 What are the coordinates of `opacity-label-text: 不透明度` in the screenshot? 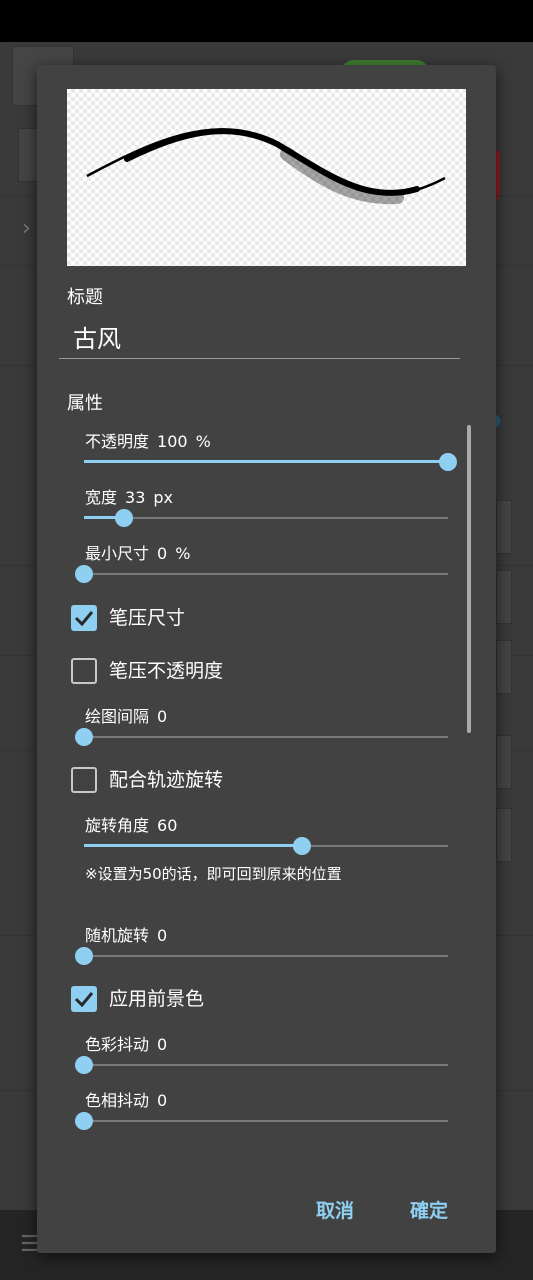 It's located at (117, 441).